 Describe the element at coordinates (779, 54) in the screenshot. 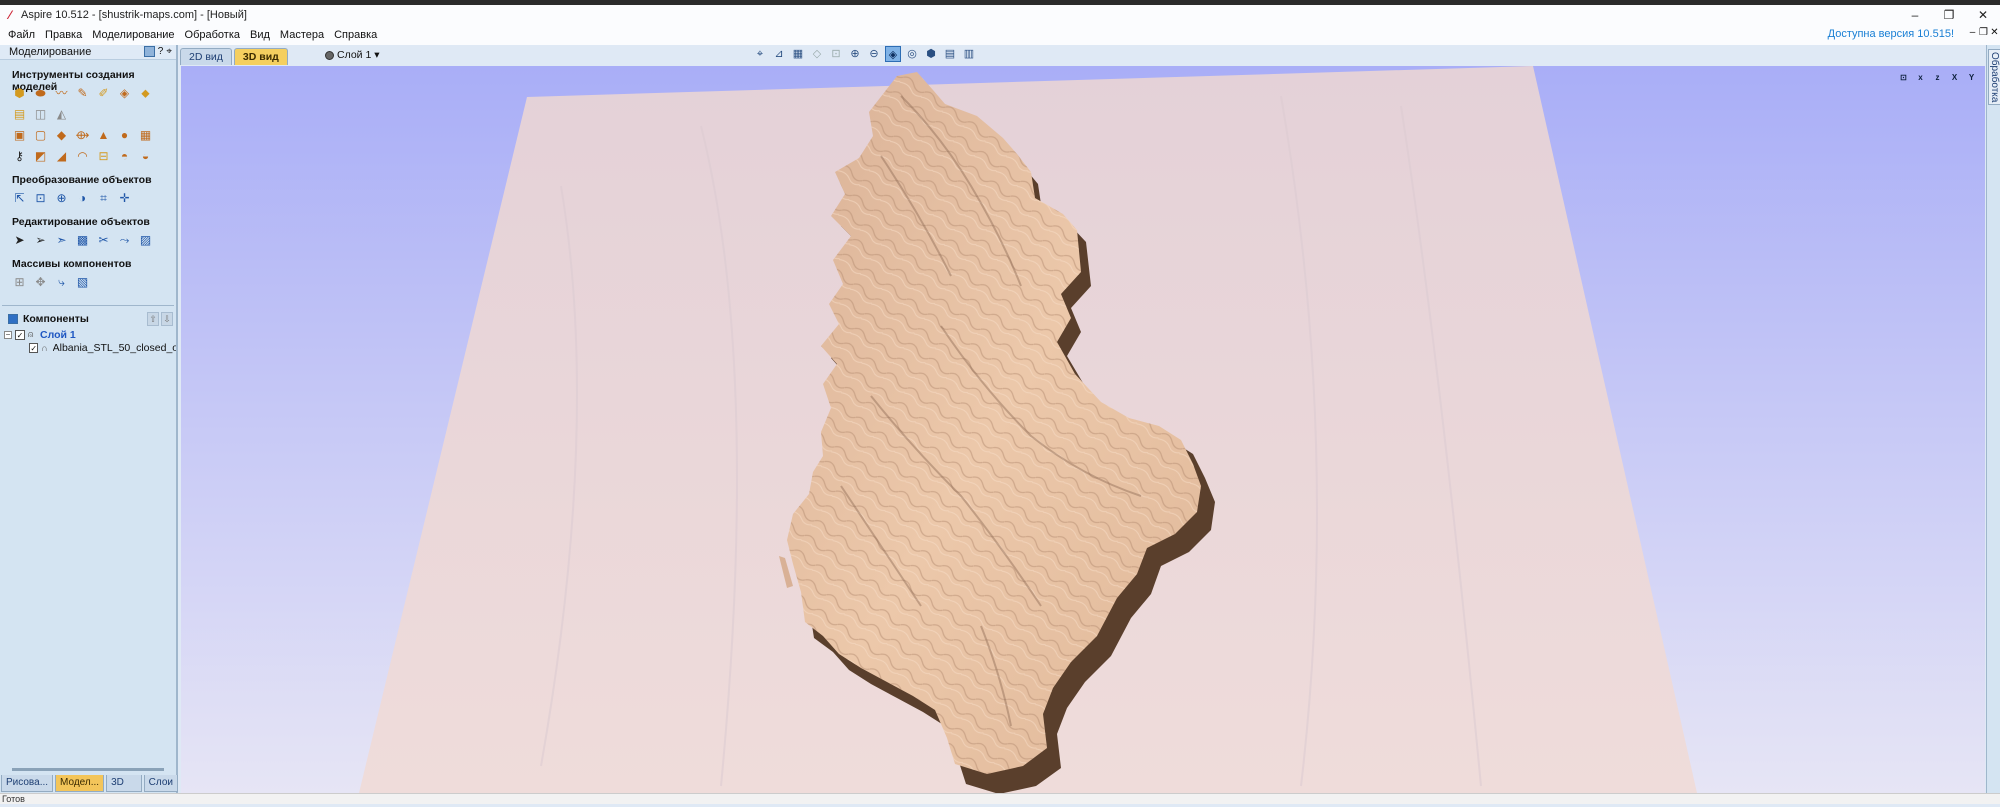

I see `measure-icon: ⊿` at that location.